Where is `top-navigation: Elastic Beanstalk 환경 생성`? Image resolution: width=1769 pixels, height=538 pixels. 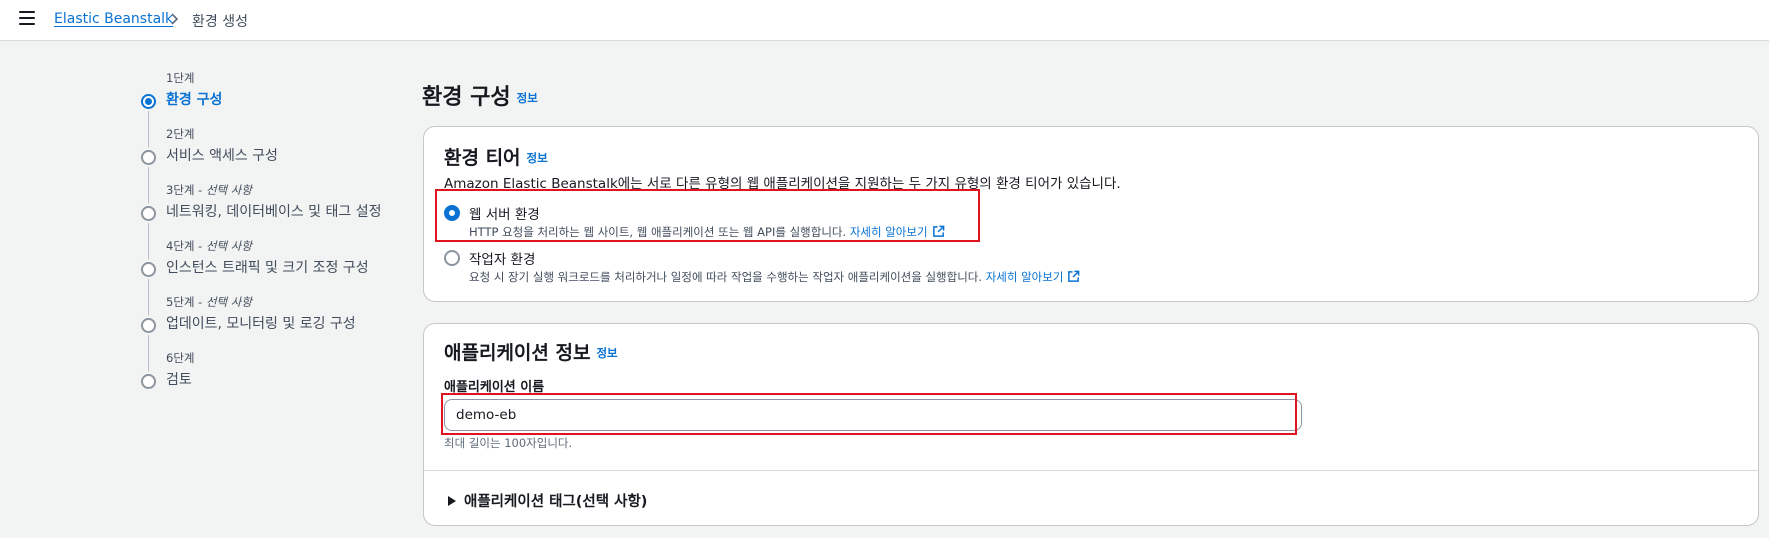 top-navigation: Elastic Beanstalk 환경 생성 is located at coordinates (884, 20).